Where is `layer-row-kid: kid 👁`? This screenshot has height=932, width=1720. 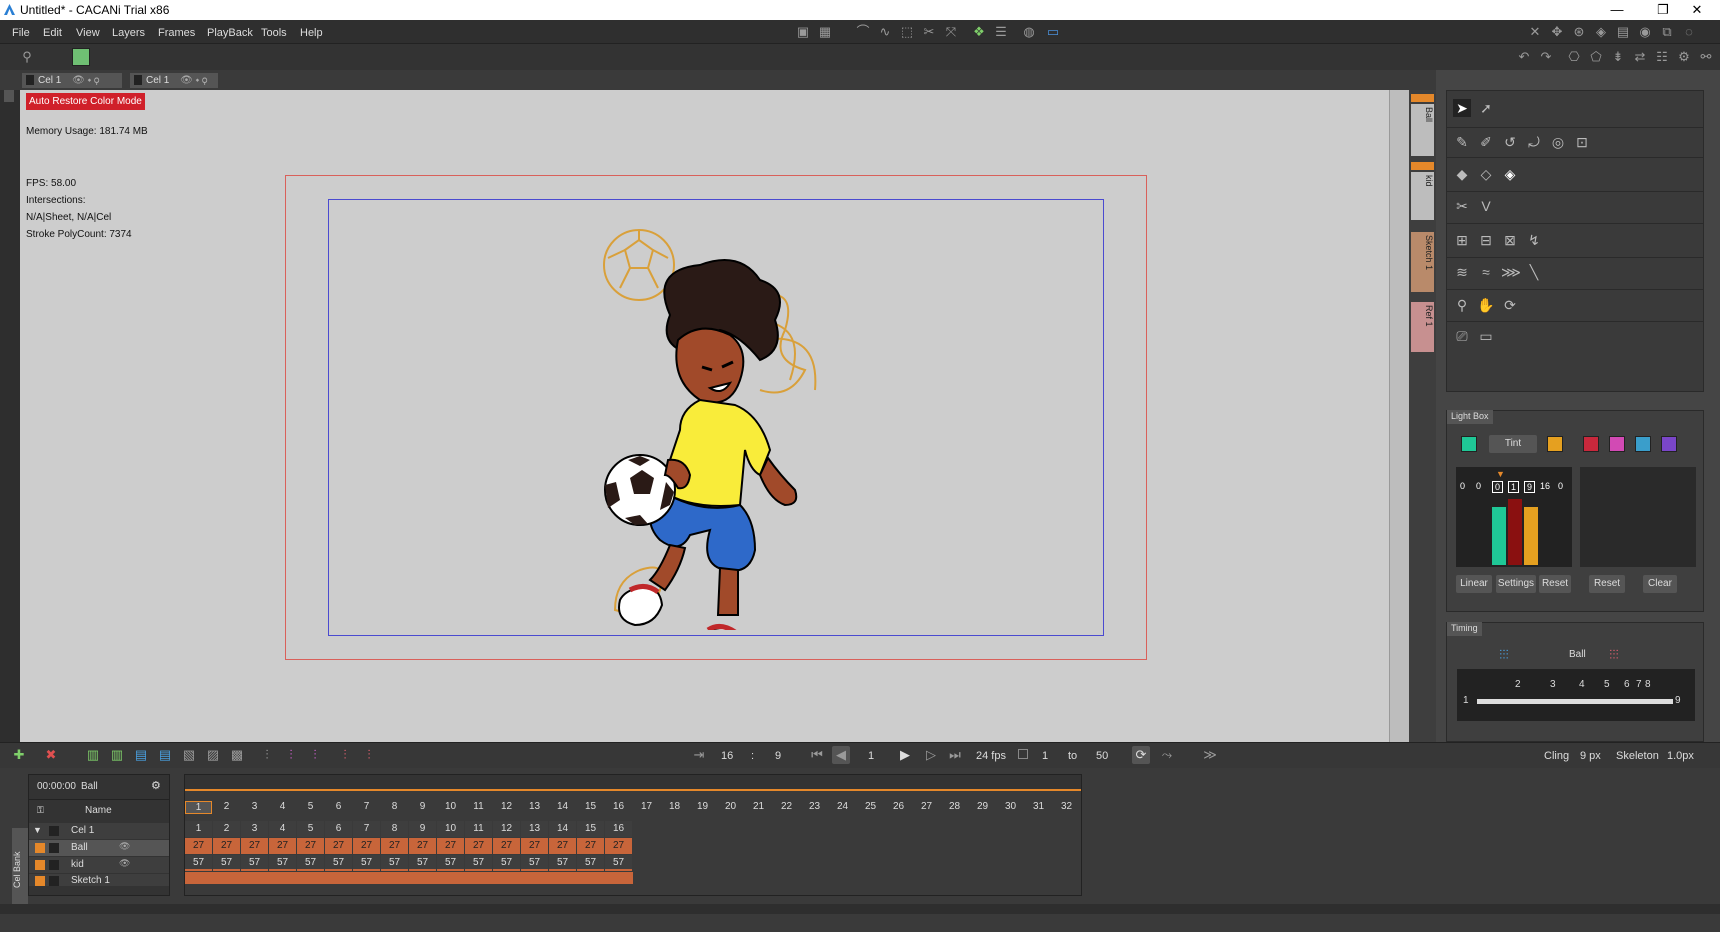
layer-row-kid: kid 👁 is located at coordinates (99, 865).